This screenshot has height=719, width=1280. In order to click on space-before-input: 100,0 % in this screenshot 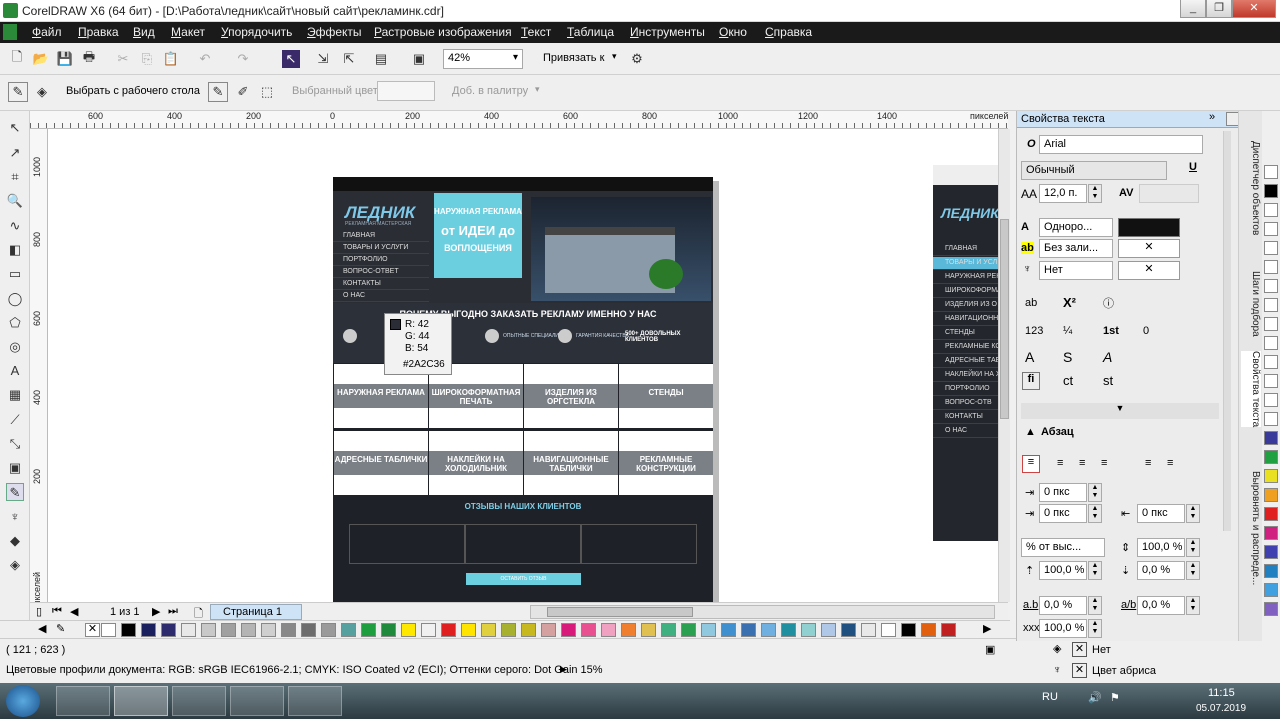, I will do `click(1063, 570)`.